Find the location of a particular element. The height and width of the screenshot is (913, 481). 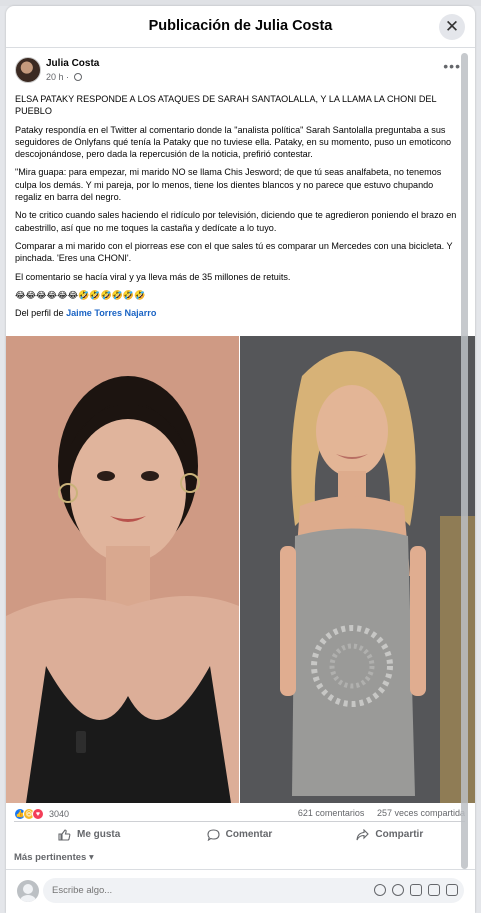

post-action-bar: Me gusta Comentar Compartir is located at coordinates (239, 834).